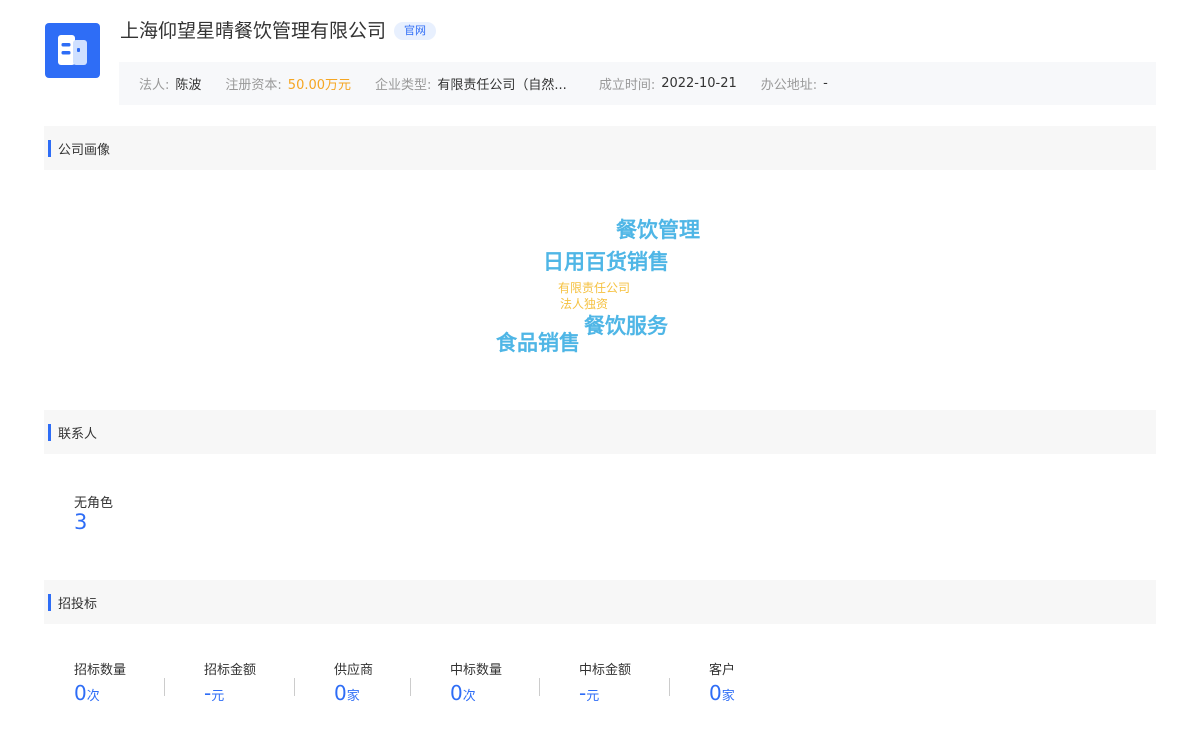 The image size is (1200, 752). I want to click on company-logo, so click(72, 50).